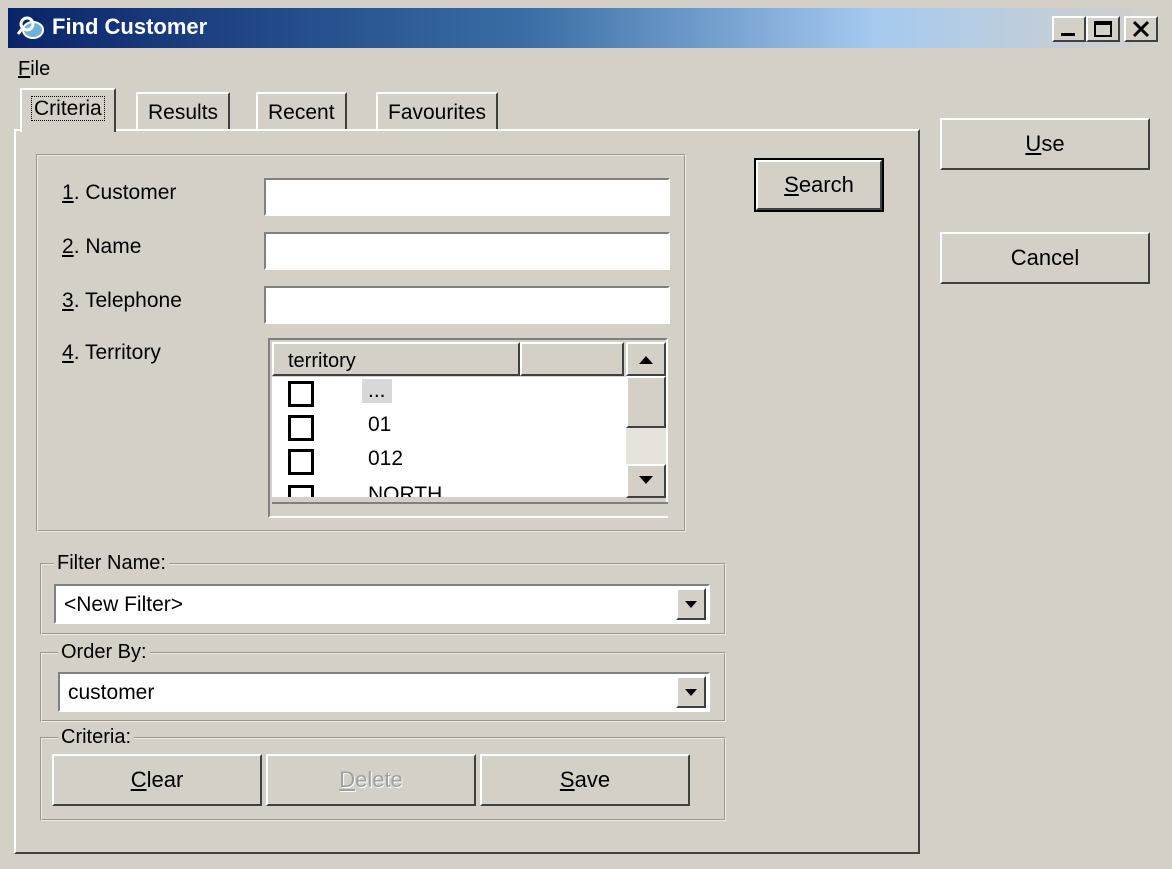  What do you see at coordinates (467, 251) in the screenshot?
I see `name-input` at bounding box center [467, 251].